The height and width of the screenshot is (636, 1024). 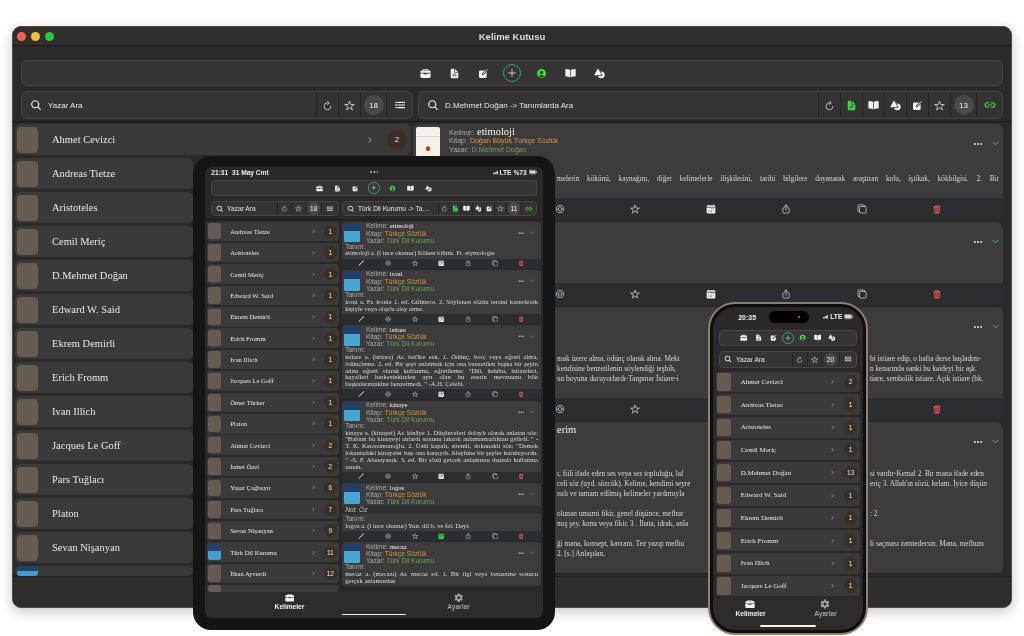 I want to click on zoom-button, so click(x=49, y=36).